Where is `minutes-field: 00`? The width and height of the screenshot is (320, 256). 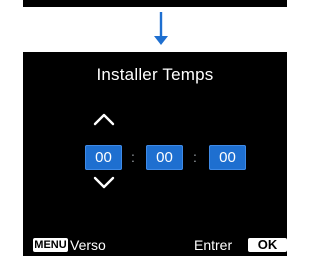 minutes-field: 00 is located at coordinates (164, 157).